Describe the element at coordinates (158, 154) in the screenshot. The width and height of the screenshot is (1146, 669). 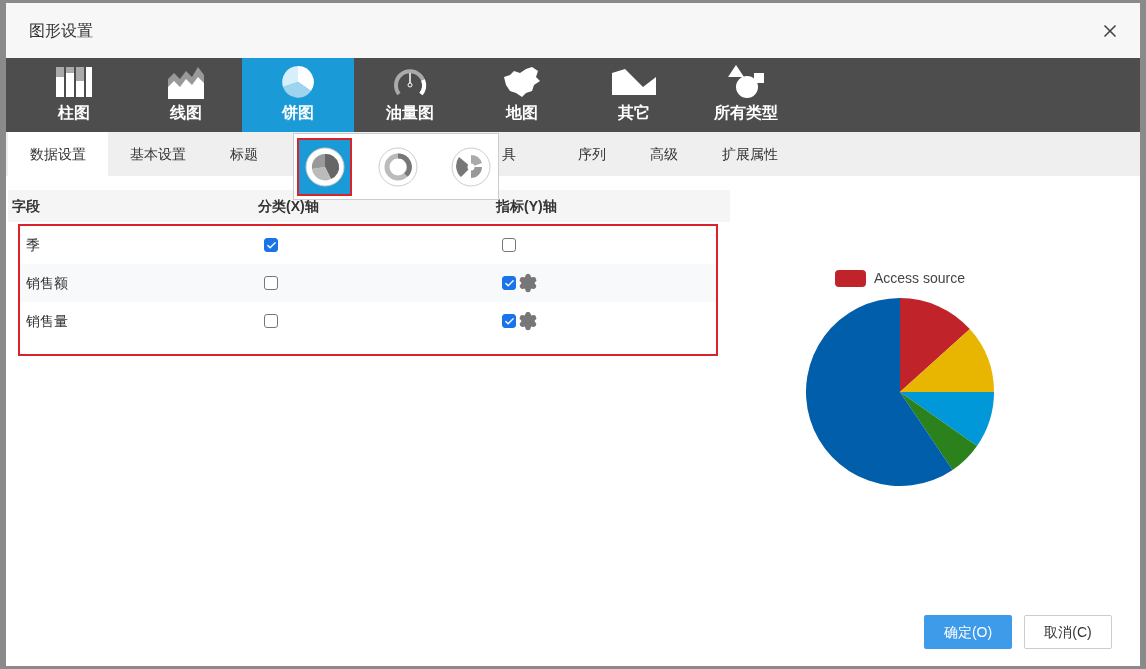
I see `settings-tab: 基本设置` at that location.